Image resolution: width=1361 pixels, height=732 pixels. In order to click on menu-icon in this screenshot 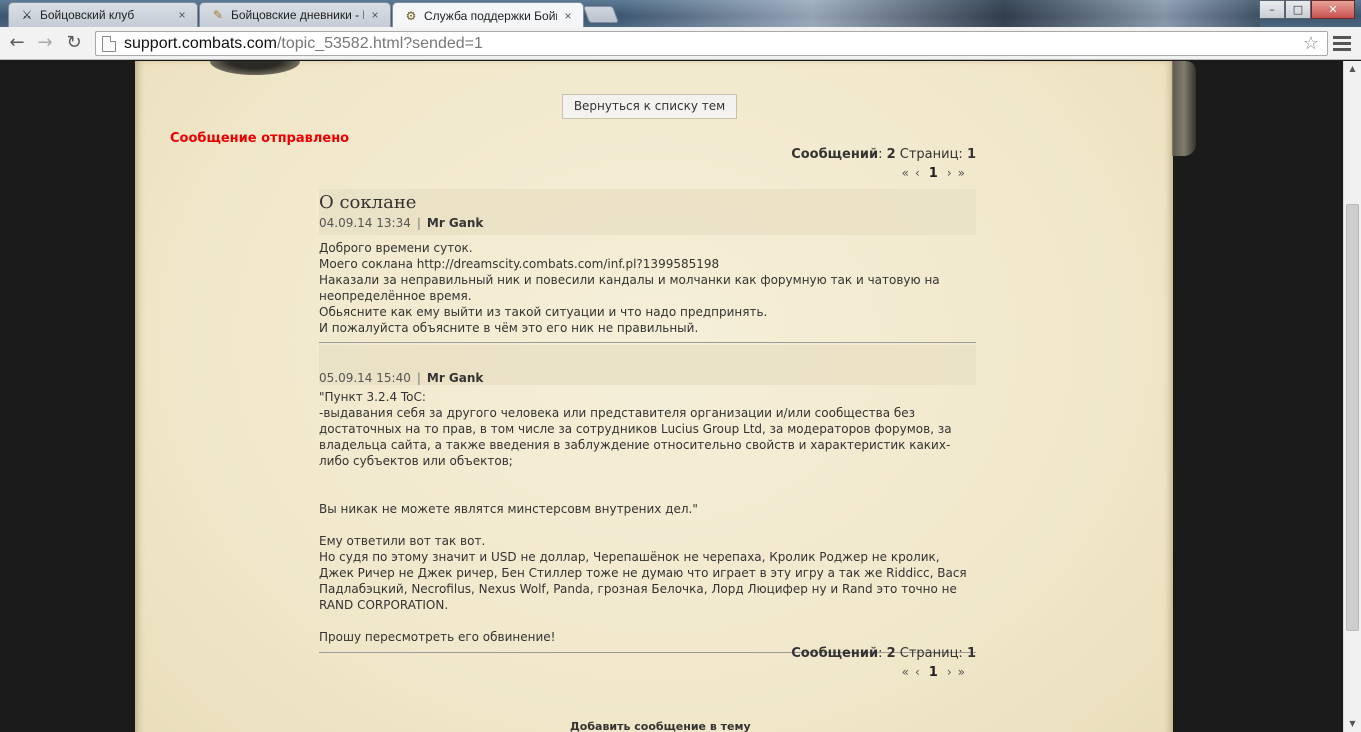, I will do `click(1342, 43)`.